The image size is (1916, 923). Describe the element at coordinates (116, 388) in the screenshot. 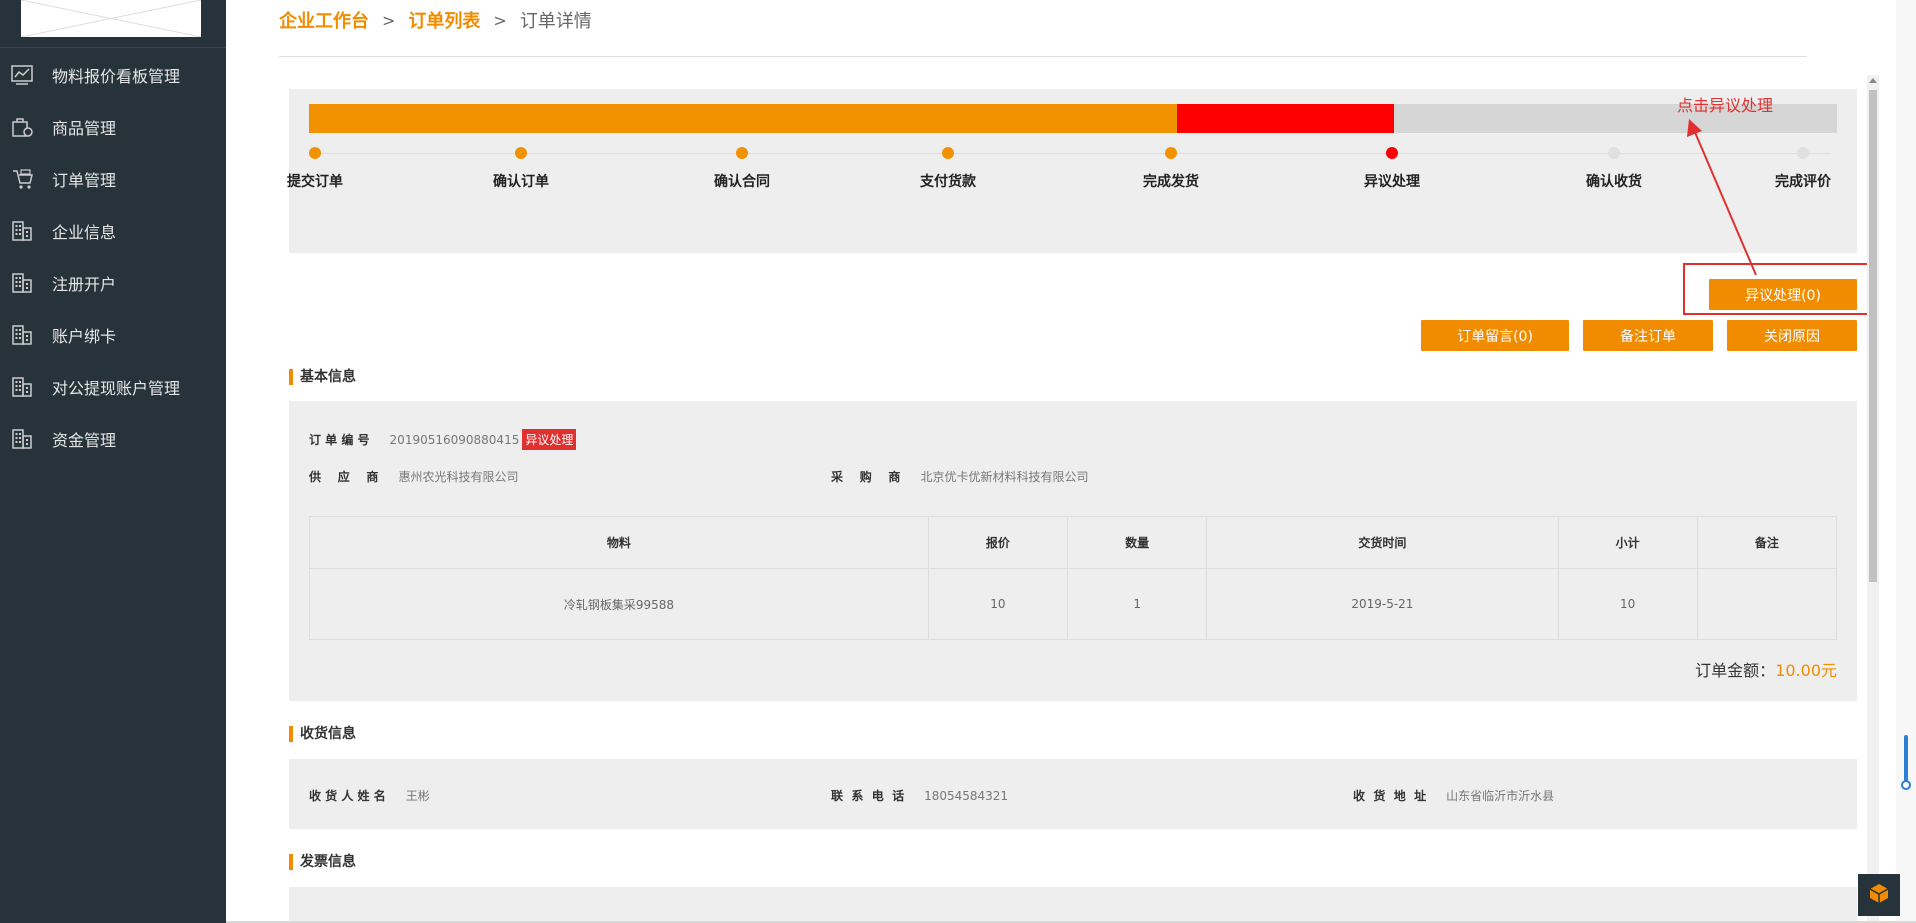

I see `sidebar-item-label: 对公提现账户管理` at that location.